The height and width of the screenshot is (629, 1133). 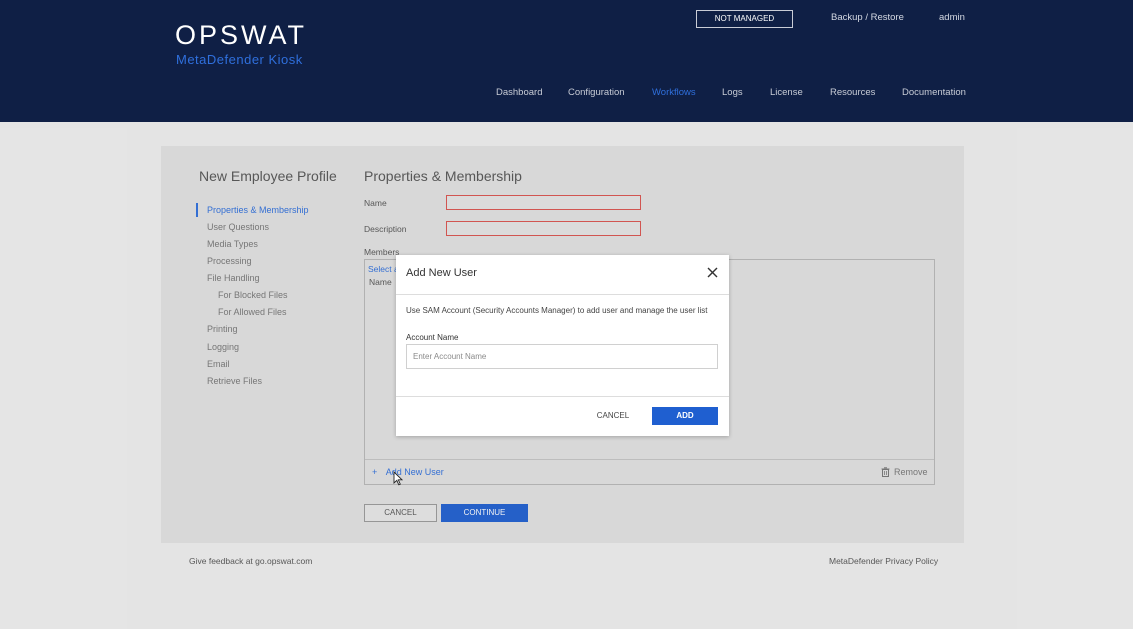 I want to click on nav-license: License, so click(x=786, y=92).